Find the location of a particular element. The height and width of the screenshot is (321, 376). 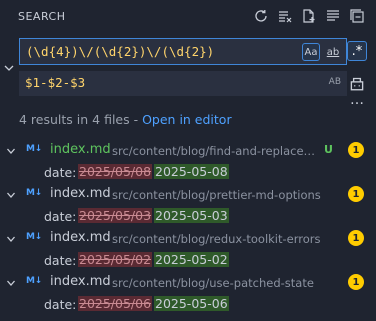

file-path: src/content/blog/use-patched-state is located at coordinates (213, 283).